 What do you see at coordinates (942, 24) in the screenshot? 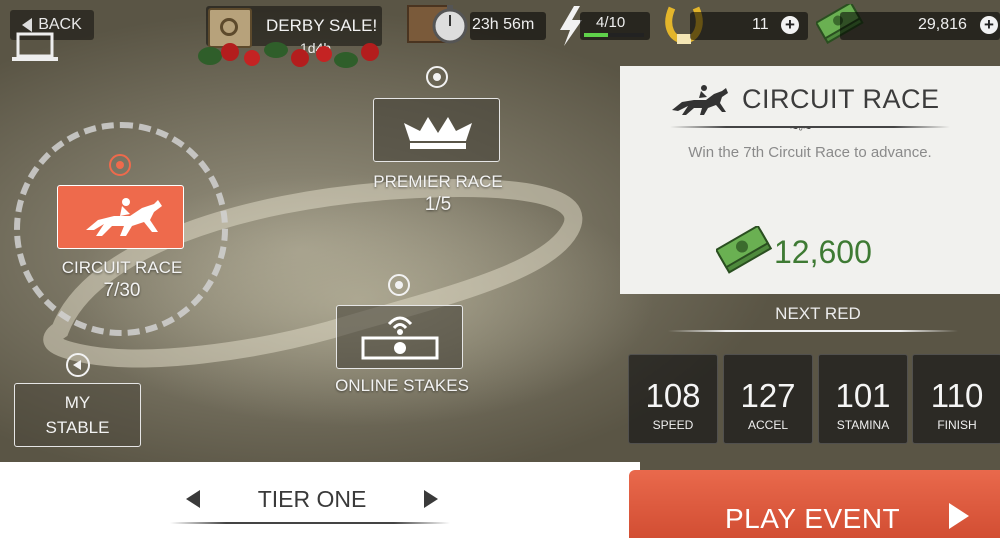
I see `cash-count: 29,816` at bounding box center [942, 24].